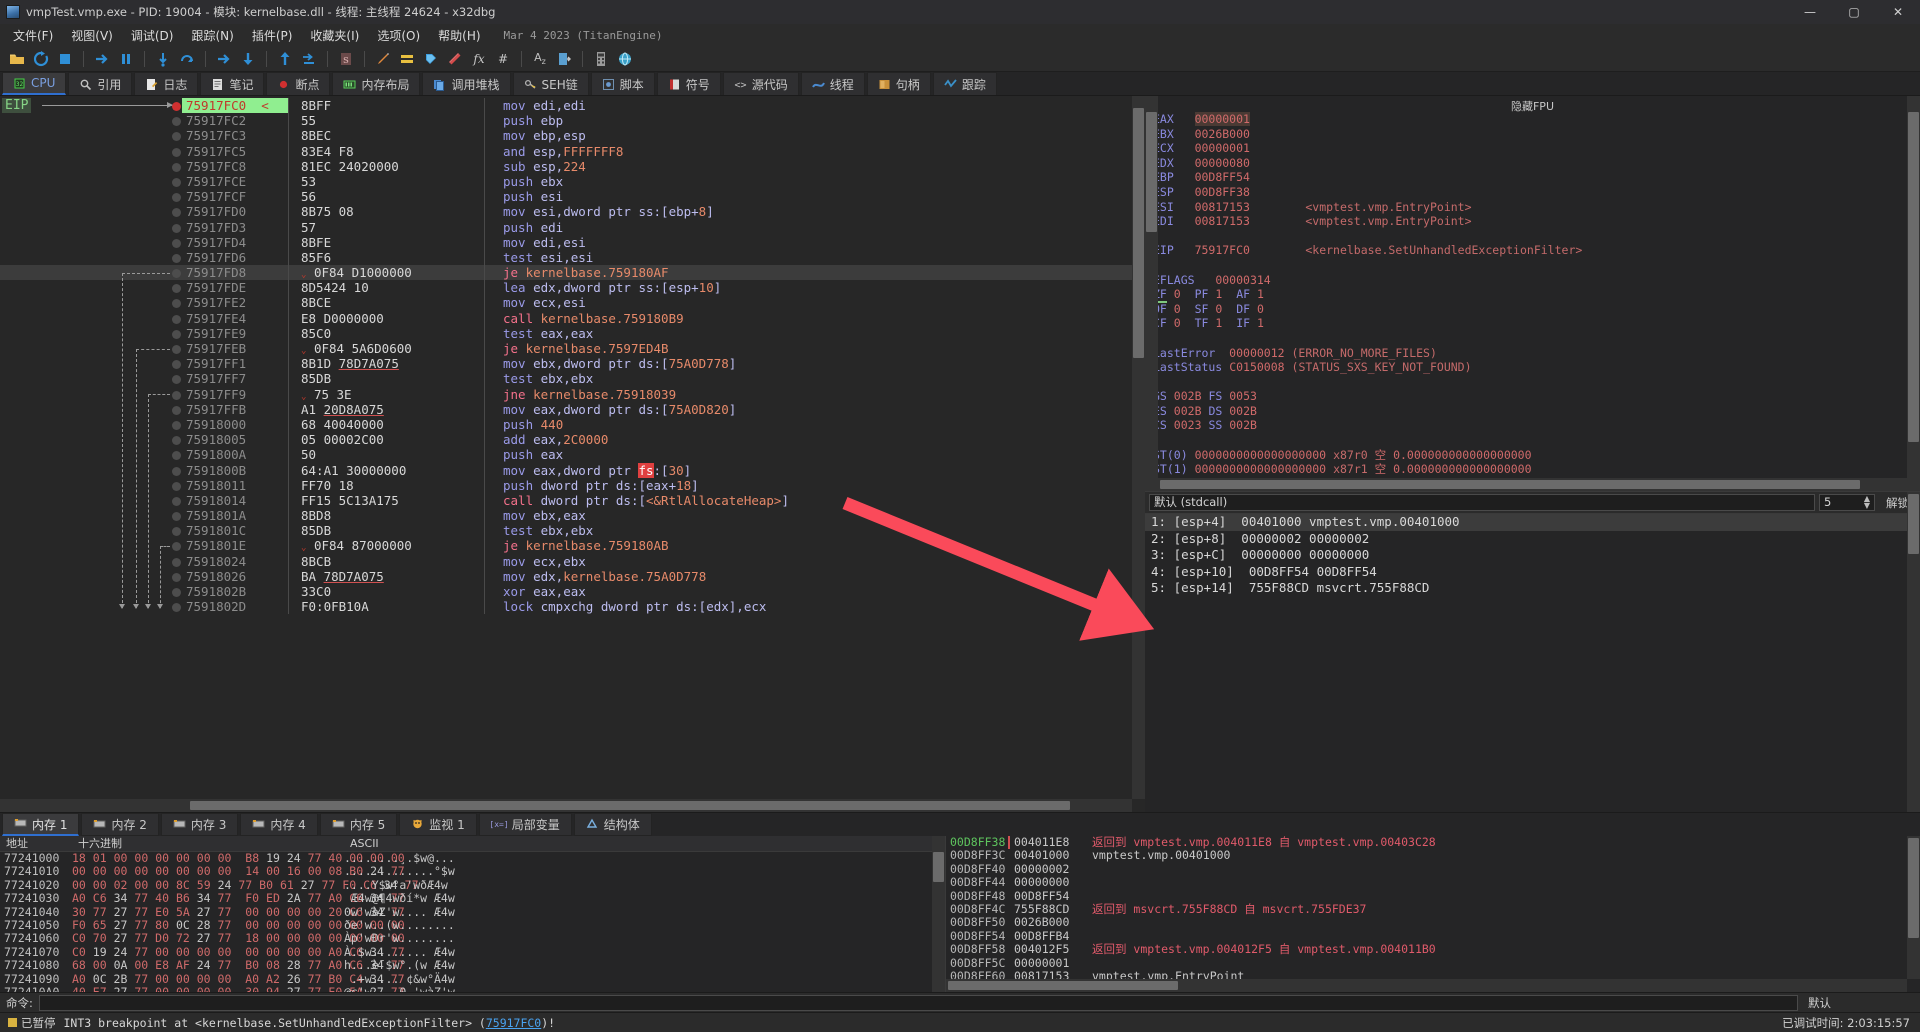 The width and height of the screenshot is (1920, 1032). Describe the element at coordinates (17, 59) in the screenshot. I see `open-file-icon` at that location.